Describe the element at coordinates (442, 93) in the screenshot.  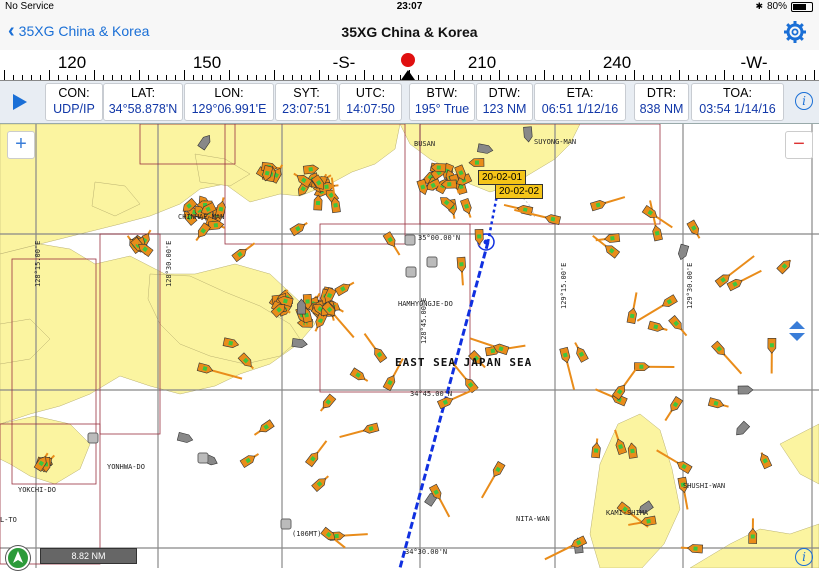
I see `info-title: BTW:` at that location.